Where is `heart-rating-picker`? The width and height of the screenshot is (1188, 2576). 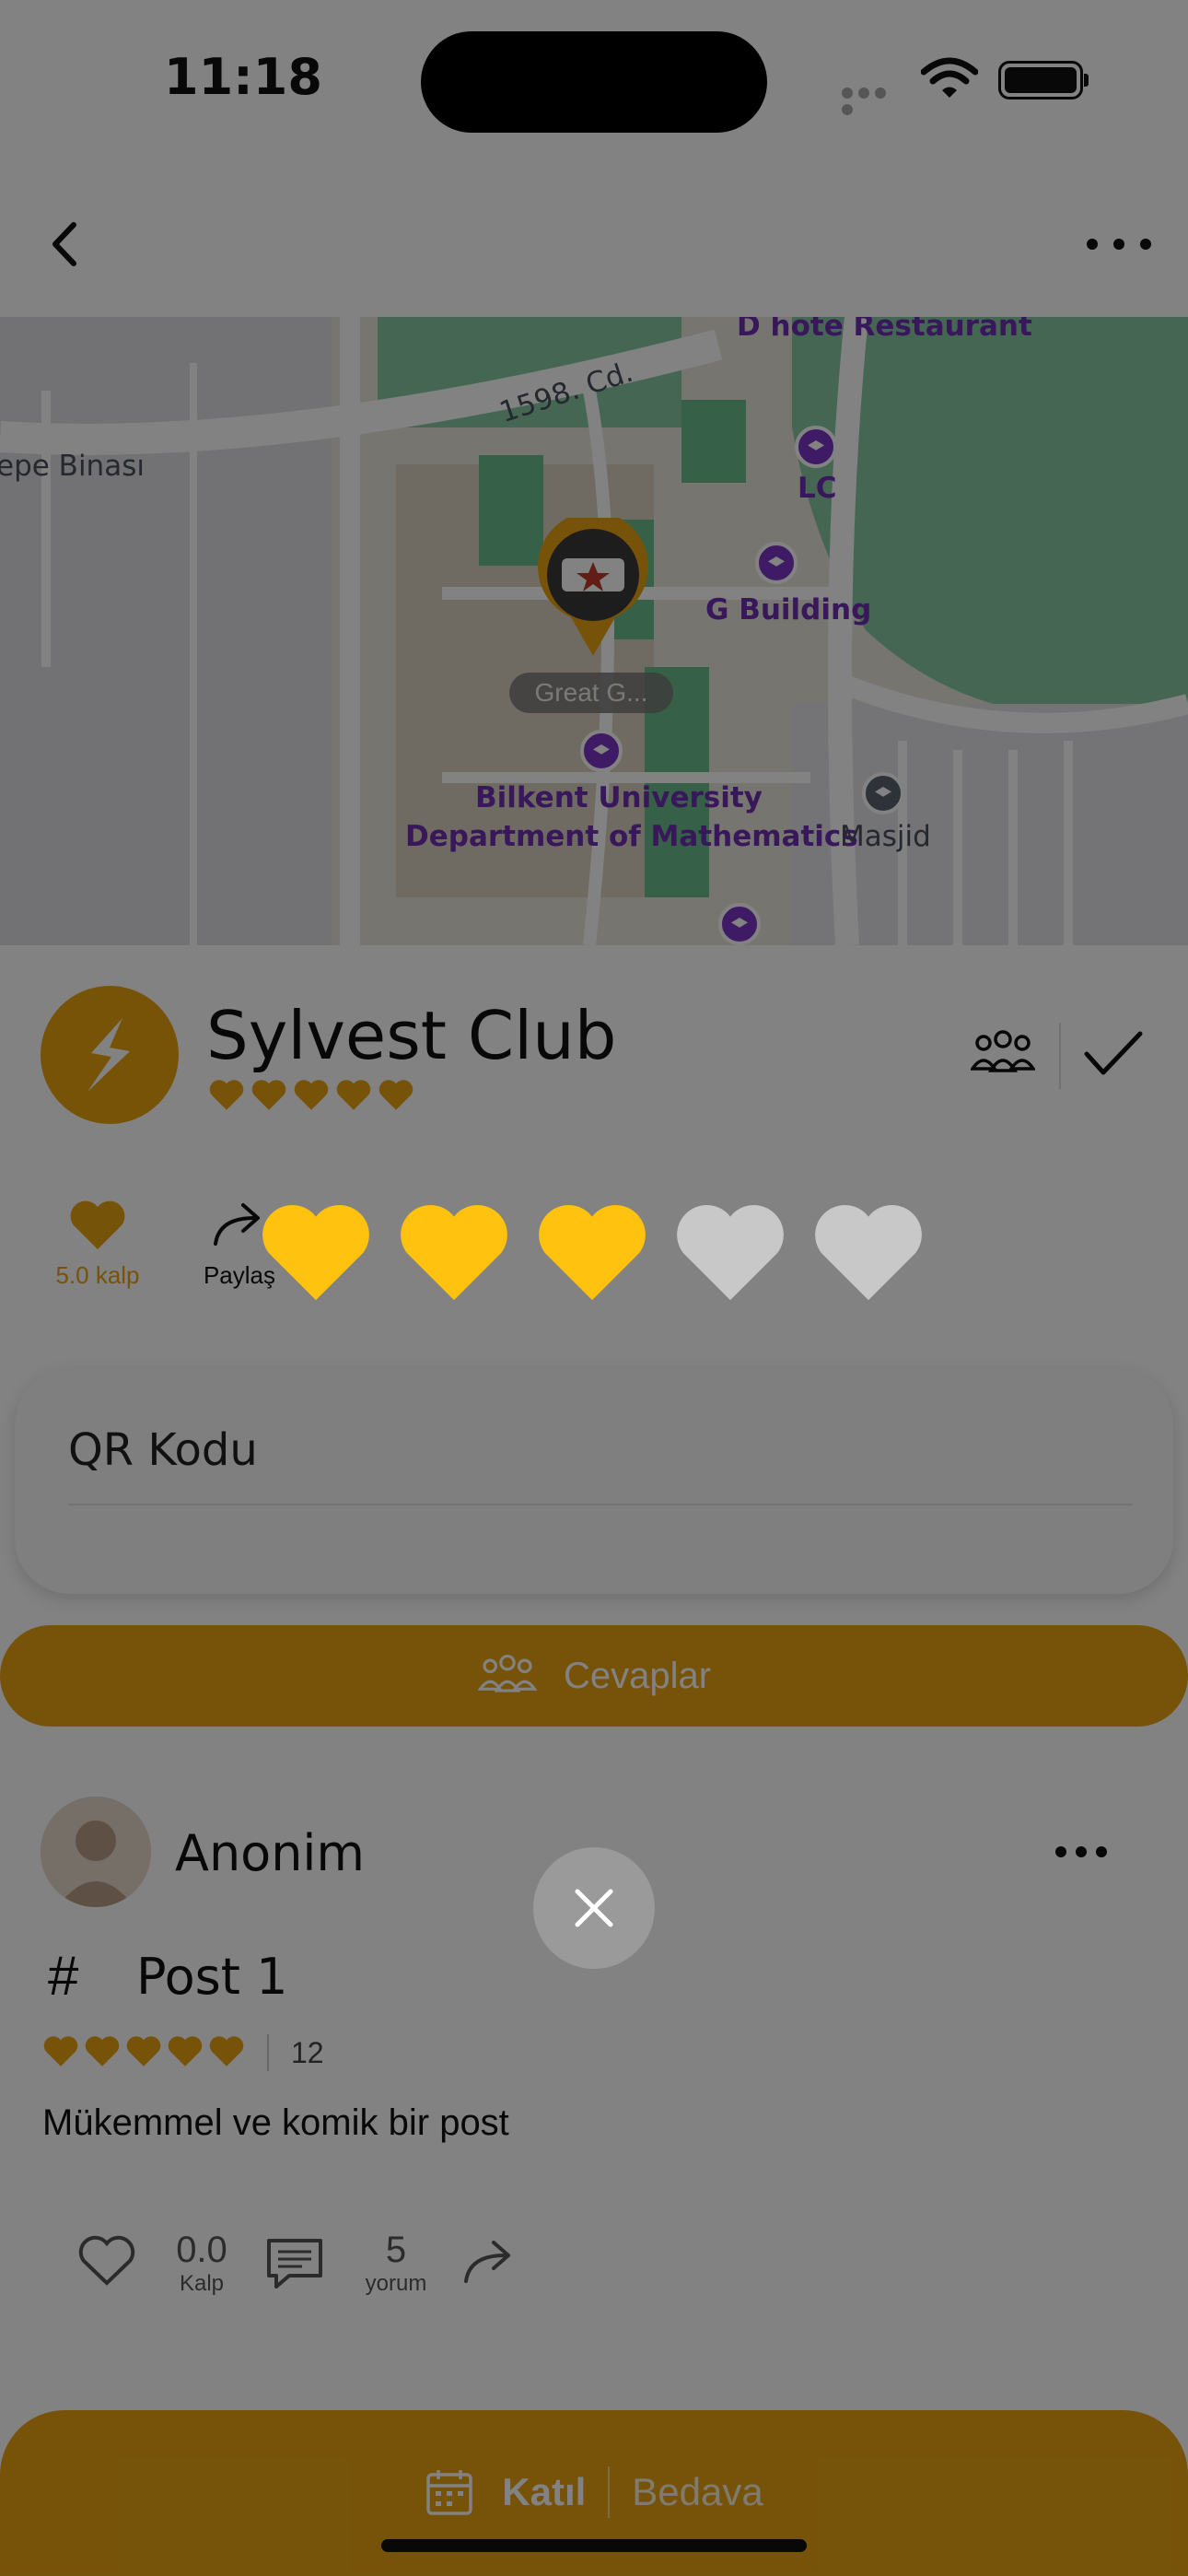
heart-rating-picker is located at coordinates (598, 1262).